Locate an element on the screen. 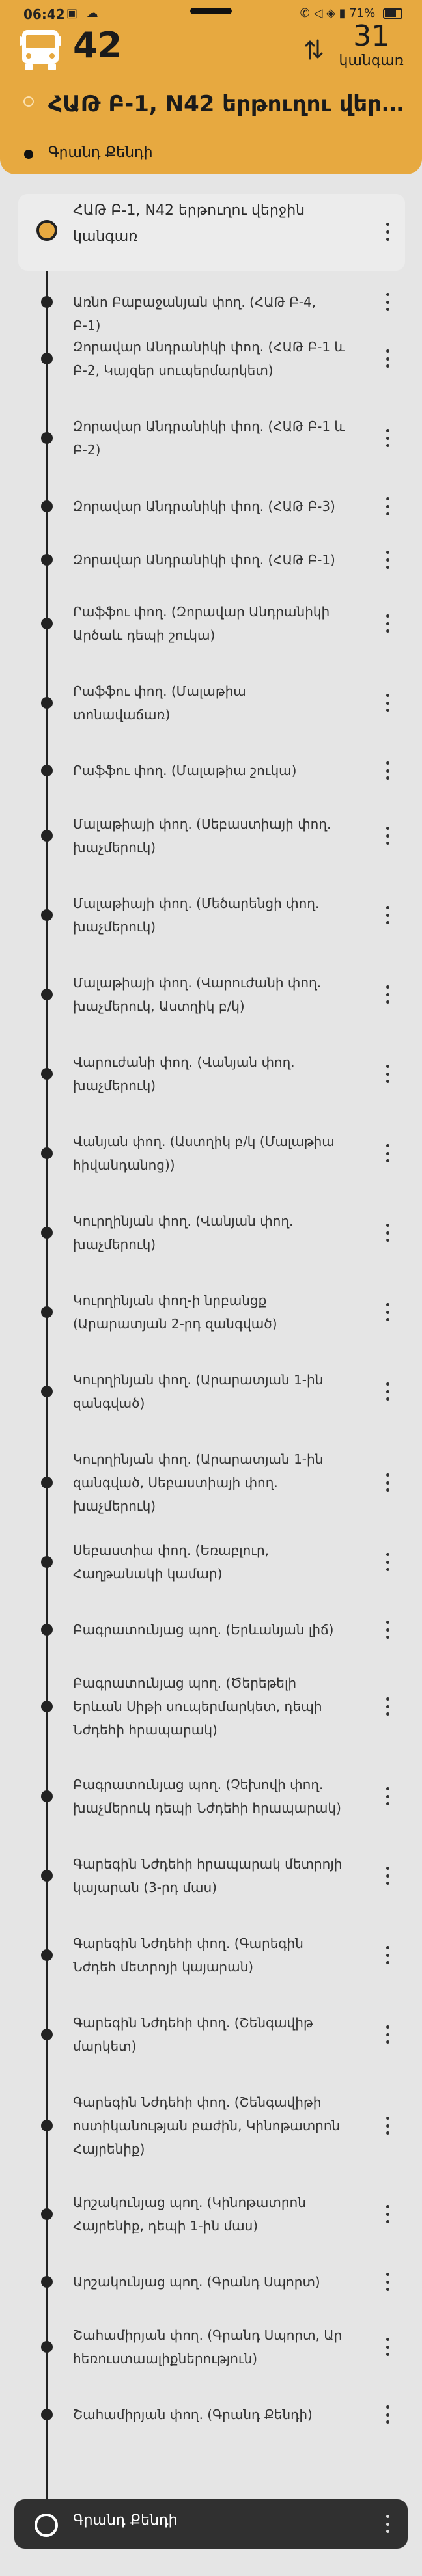 This screenshot has height=2576, width=422. stop-name: Րաֆֆու փող. (Մալաթիա շուկա) is located at coordinates (210, 771).